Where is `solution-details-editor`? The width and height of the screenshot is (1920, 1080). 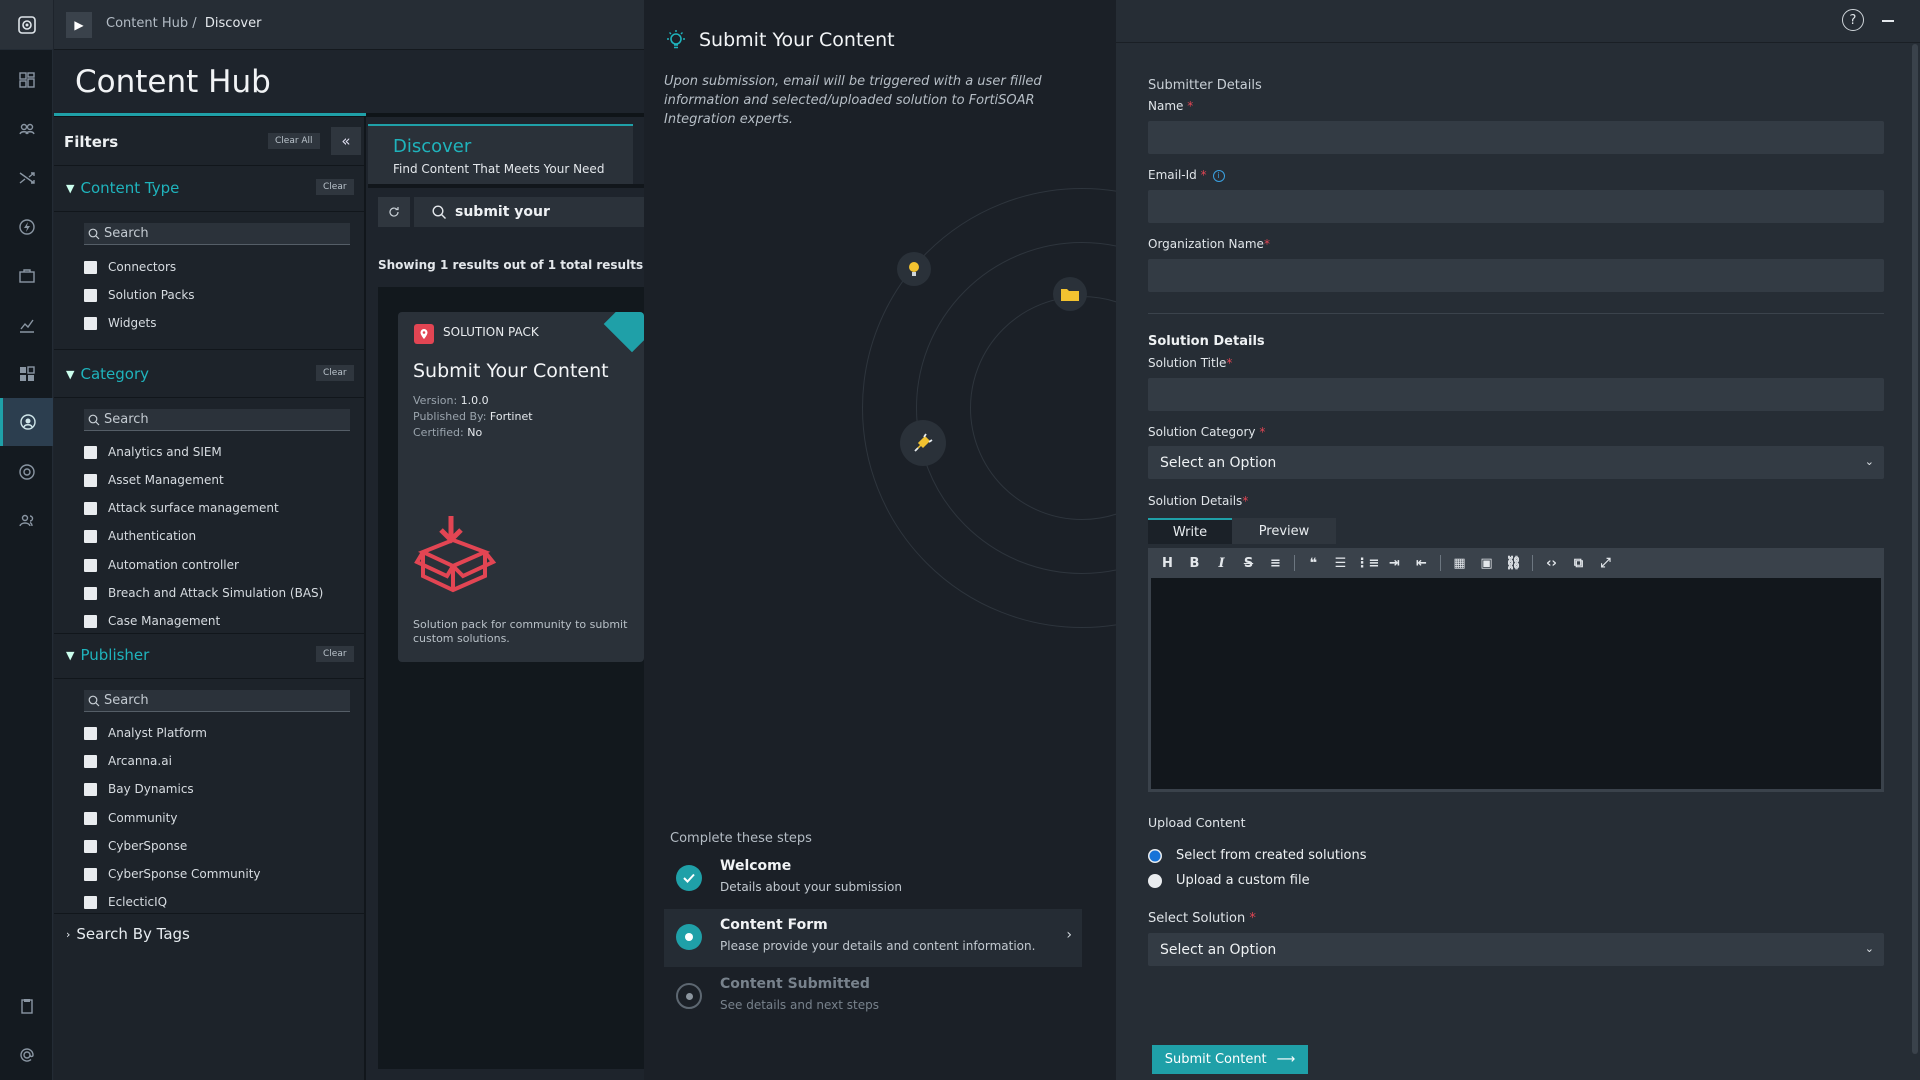 solution-details-editor is located at coordinates (1516, 685).